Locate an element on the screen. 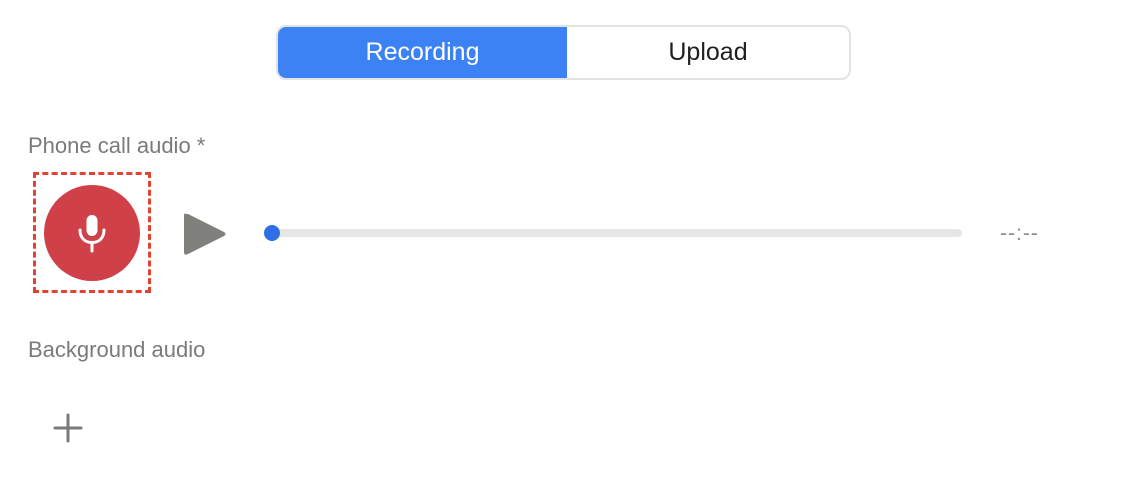 The width and height of the screenshot is (1126, 490). audio-progress-thumb is located at coordinates (272, 233).